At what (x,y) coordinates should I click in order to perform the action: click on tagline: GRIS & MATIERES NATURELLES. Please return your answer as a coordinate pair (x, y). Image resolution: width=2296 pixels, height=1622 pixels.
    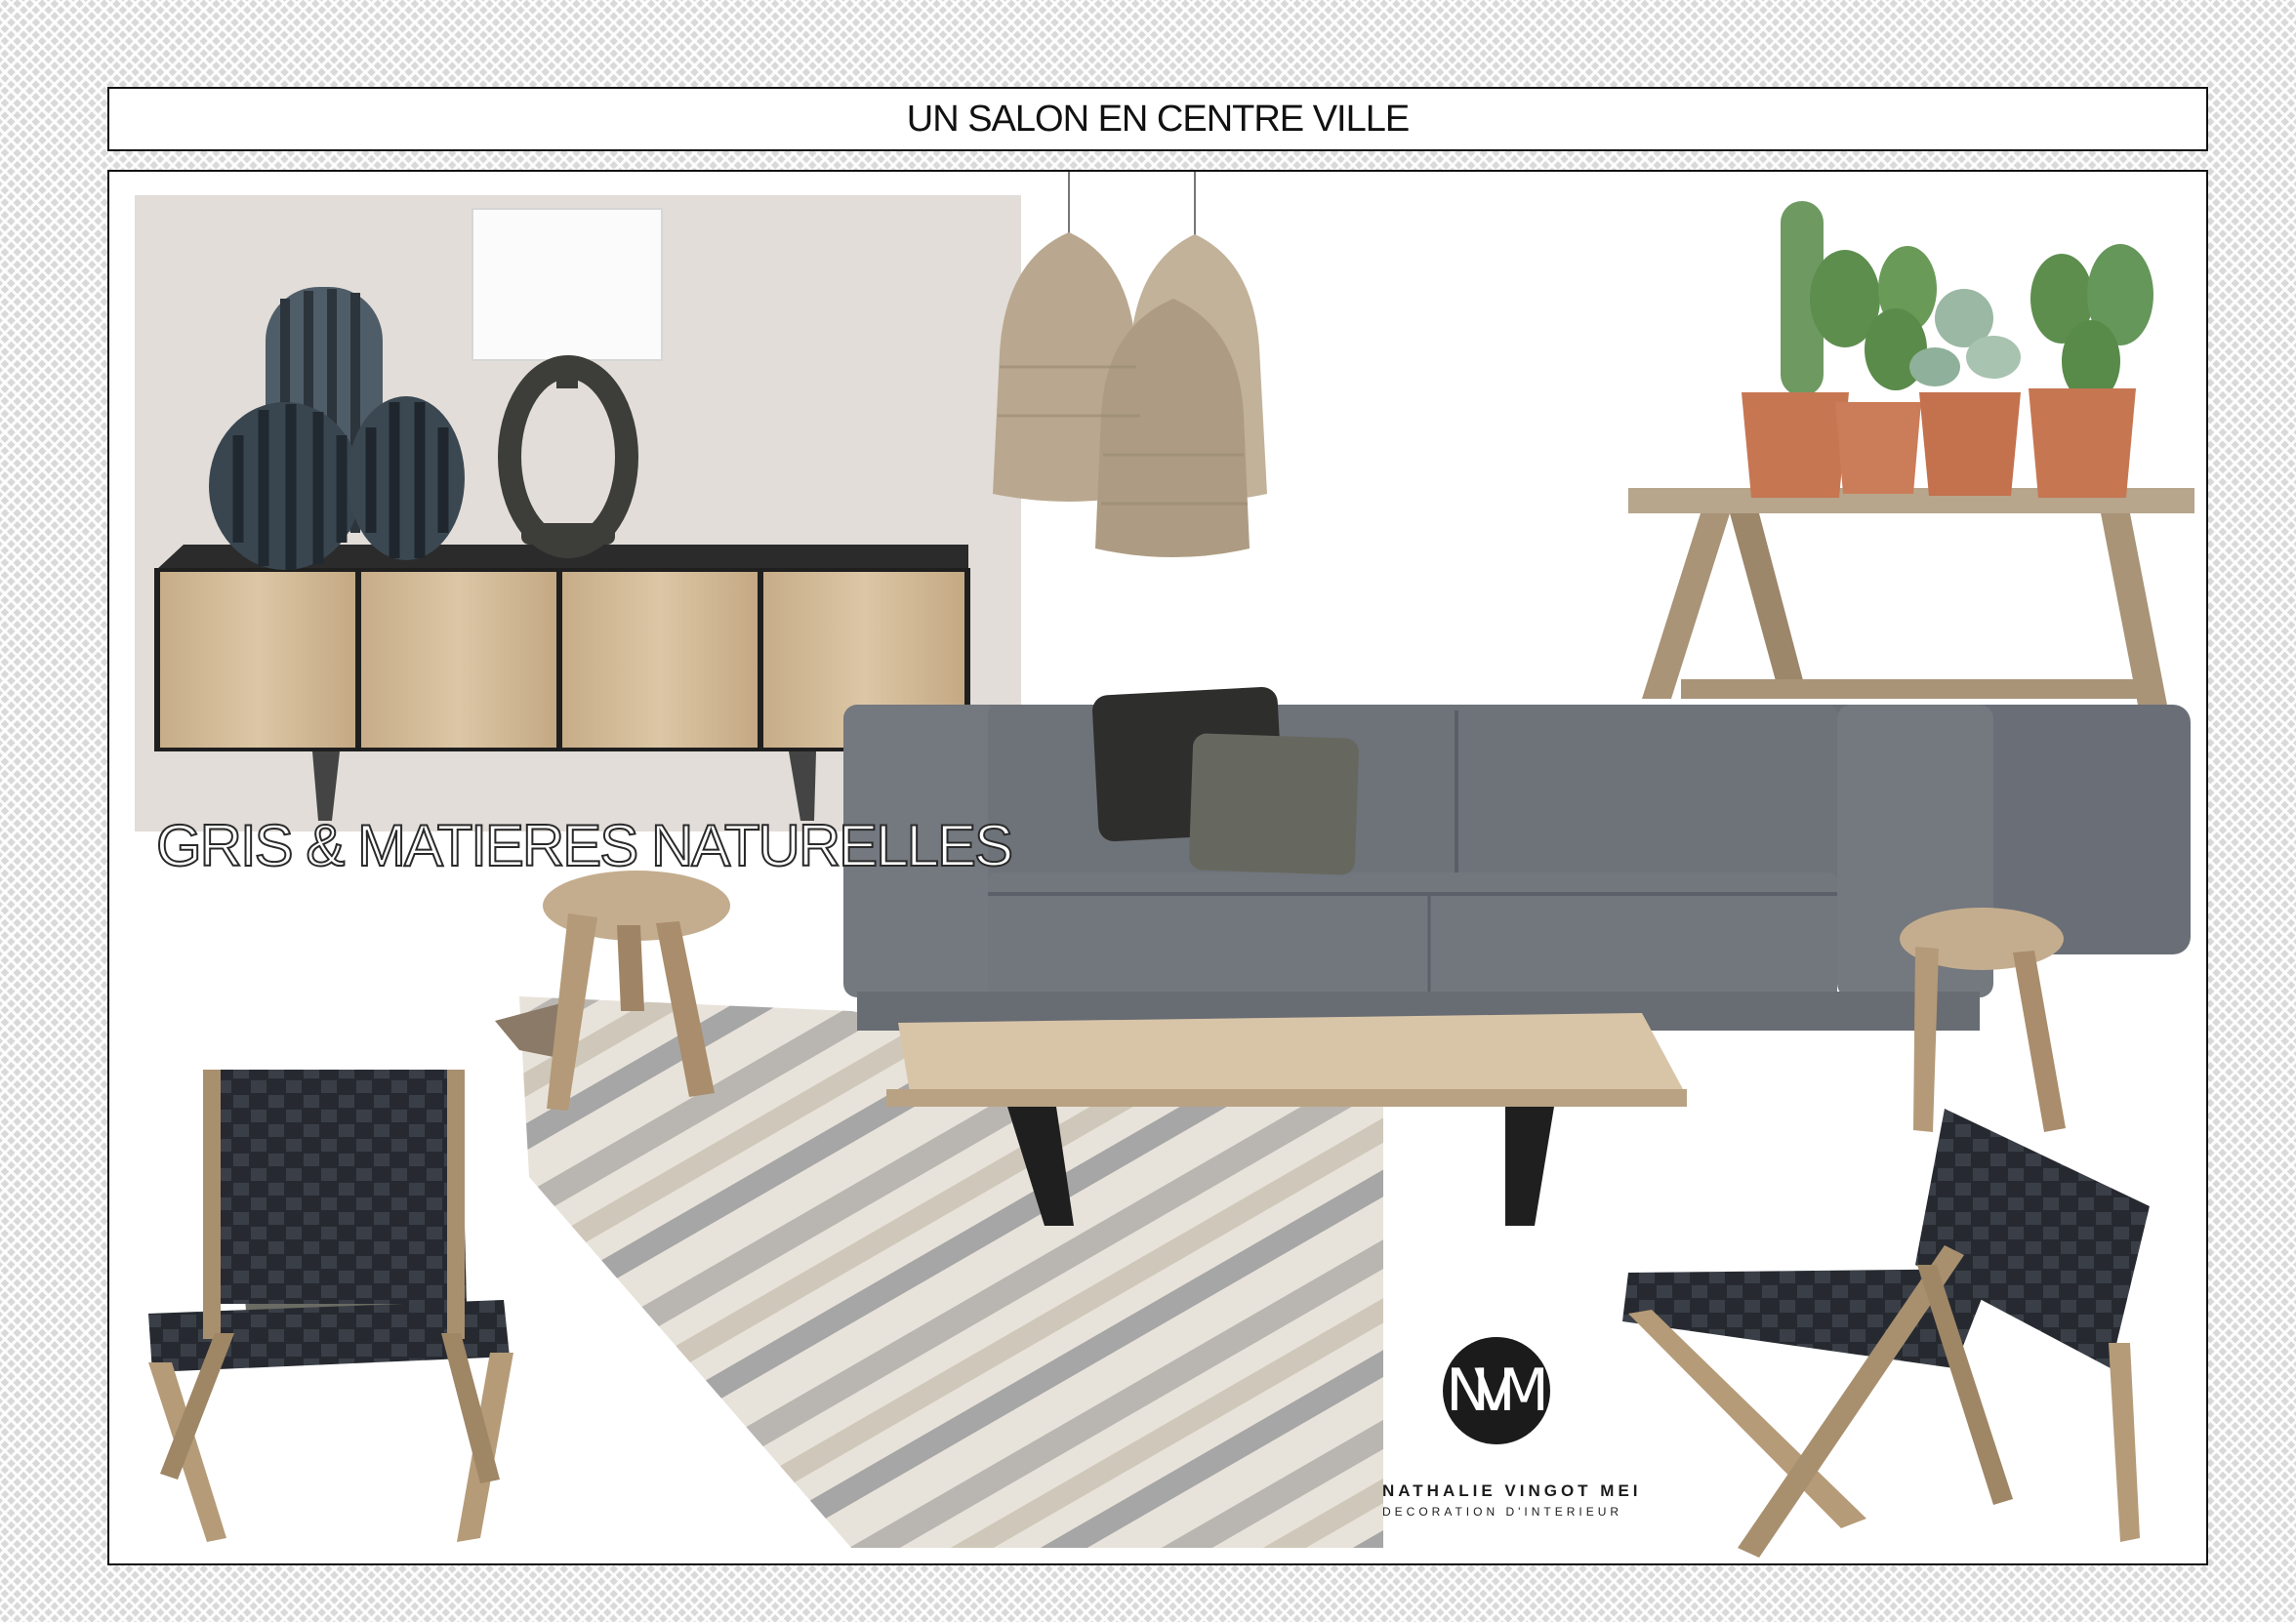
    Looking at the image, I should click on (584, 845).